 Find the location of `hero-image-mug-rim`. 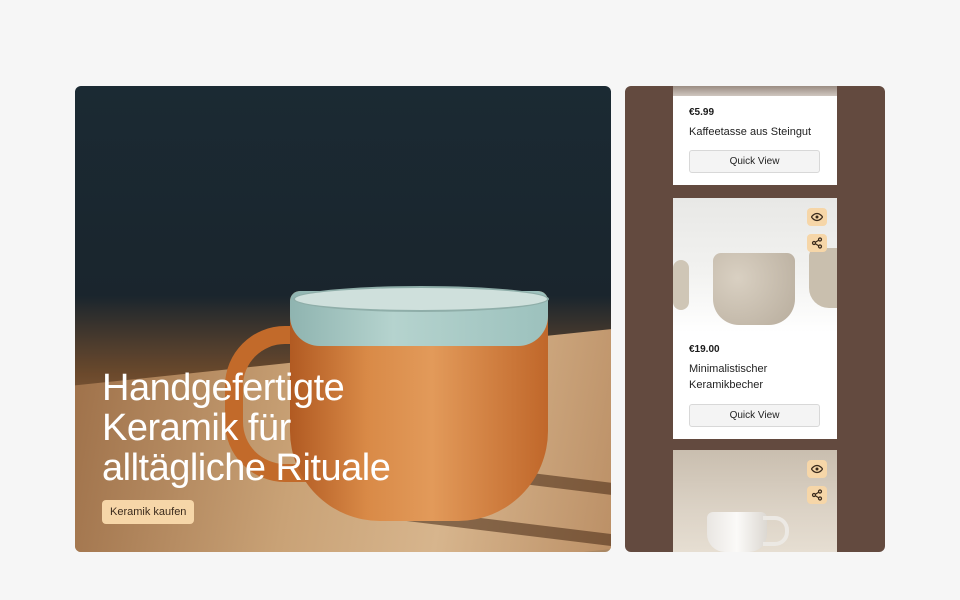

hero-image-mug-rim is located at coordinates (421, 299).